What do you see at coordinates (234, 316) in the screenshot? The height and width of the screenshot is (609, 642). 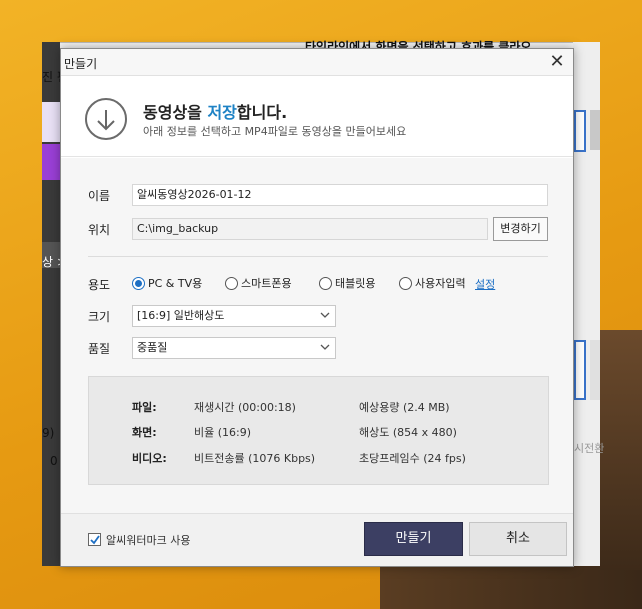 I see `size-select: [16:9] 일반해상도` at bounding box center [234, 316].